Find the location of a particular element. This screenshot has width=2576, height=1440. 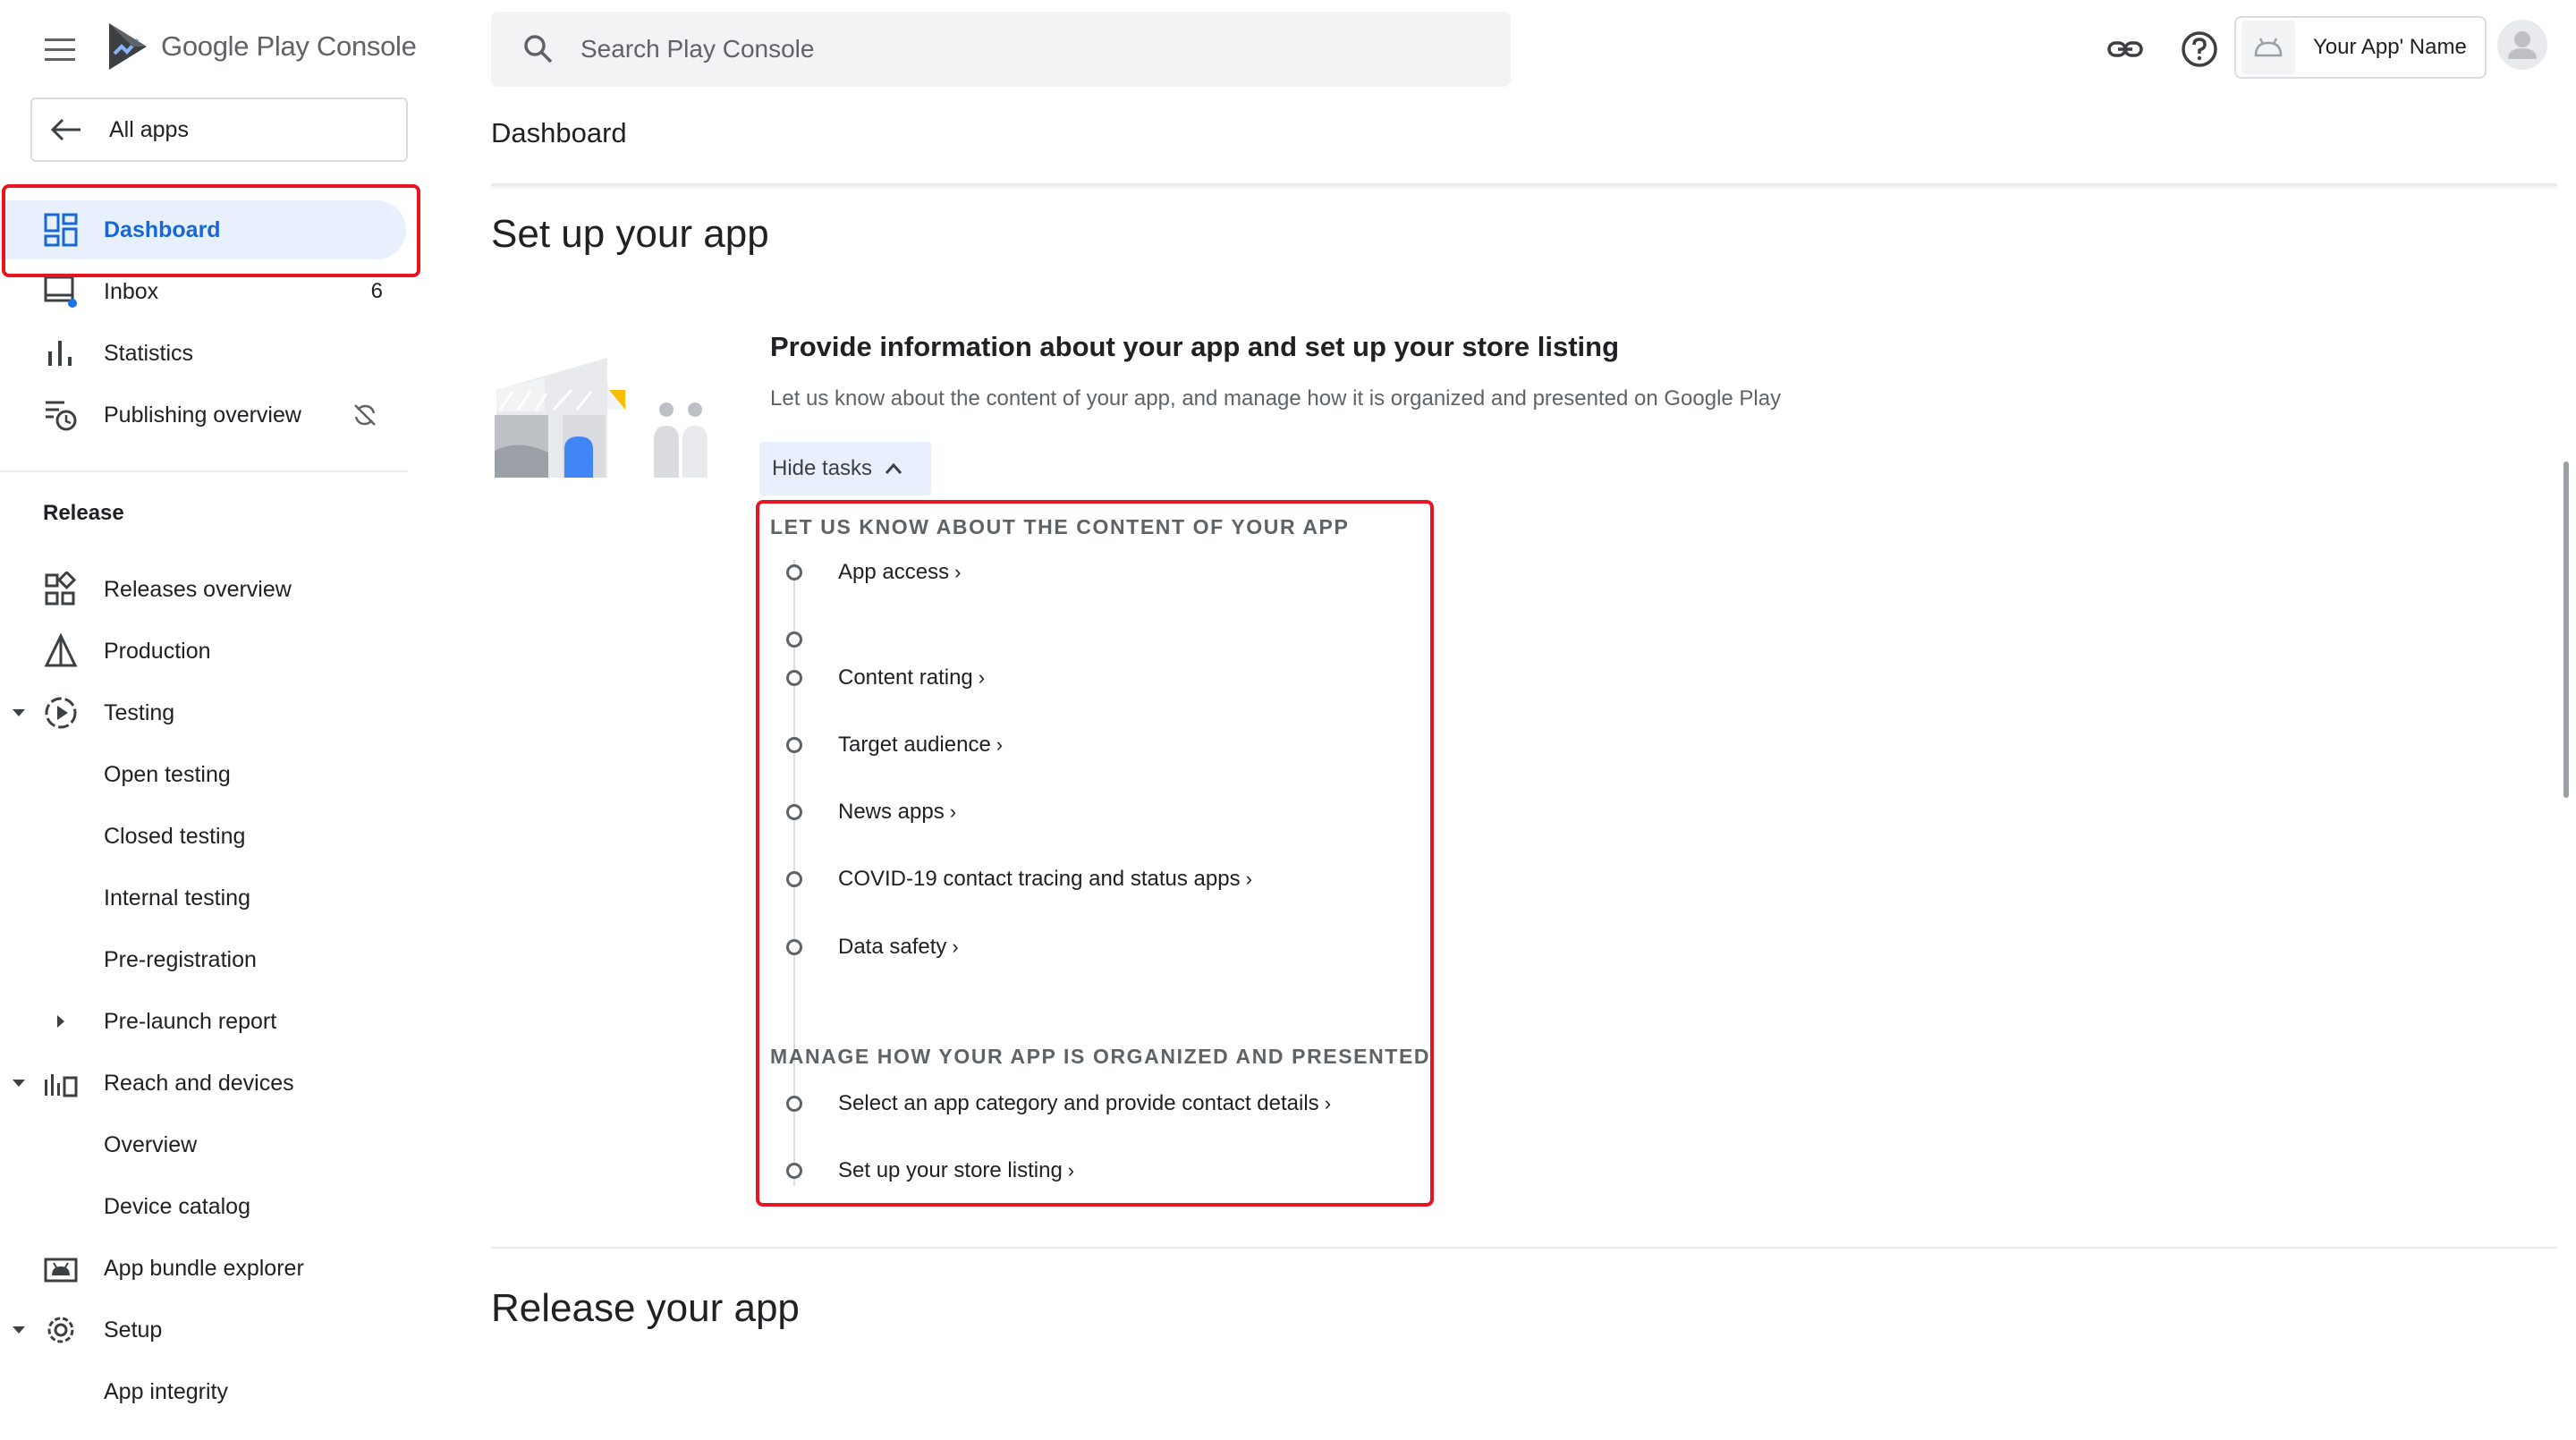

search-bar is located at coordinates (1001, 49).